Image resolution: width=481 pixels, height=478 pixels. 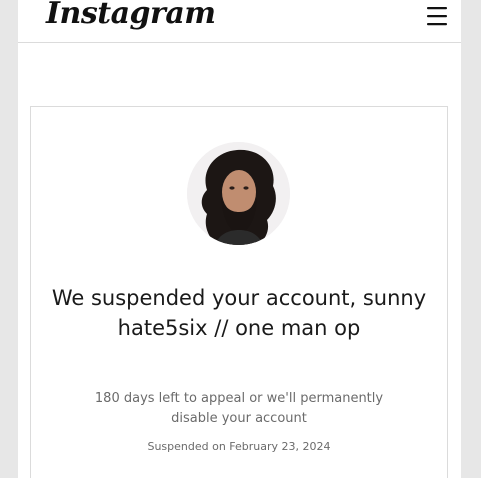 I want to click on hamburger-menu-icon, so click(x=437, y=16).